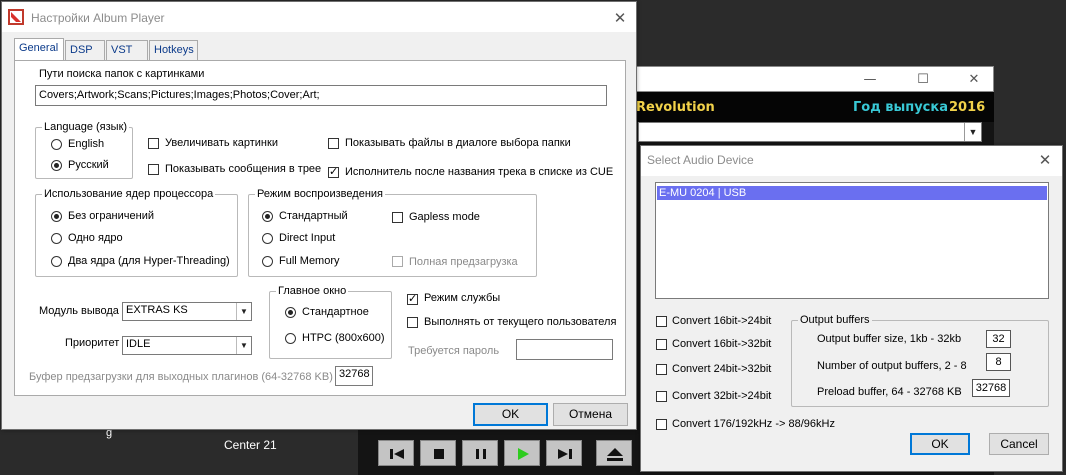  Describe the element at coordinates (722, 344) in the screenshot. I see `convert-16-32-label: Convert 16bit->32bit` at that location.